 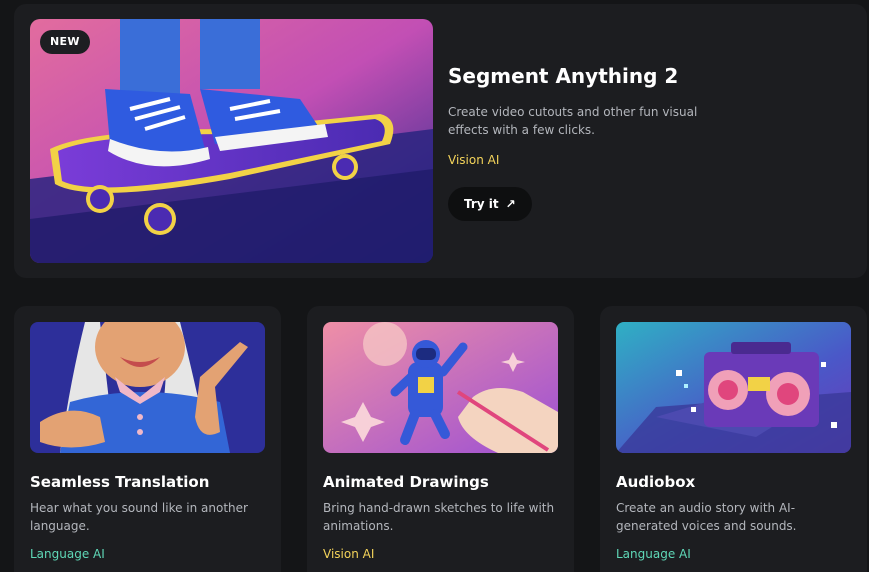 I want to click on try-it-label: Try it, so click(x=481, y=204).